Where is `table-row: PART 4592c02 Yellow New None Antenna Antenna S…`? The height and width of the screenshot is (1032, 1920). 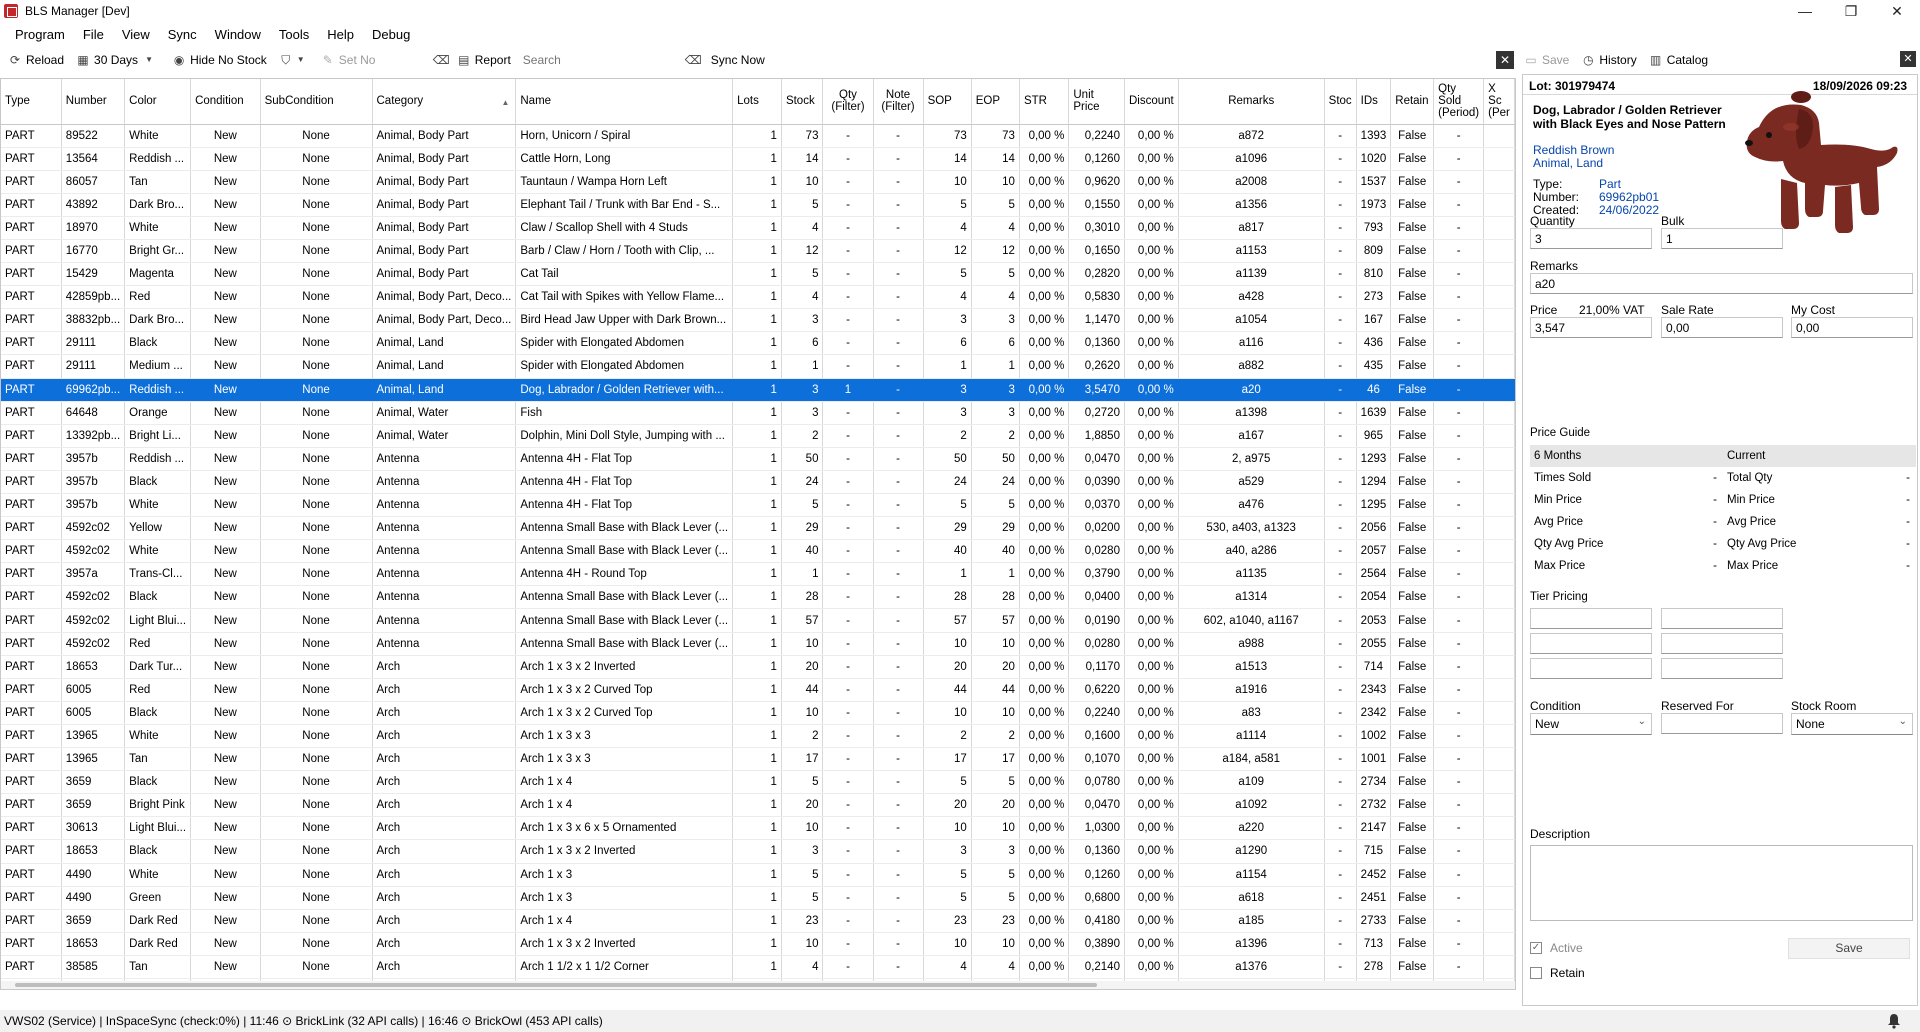
table-row: PART 4592c02 Yellow New None Antenna Antenna S… is located at coordinates (758, 528).